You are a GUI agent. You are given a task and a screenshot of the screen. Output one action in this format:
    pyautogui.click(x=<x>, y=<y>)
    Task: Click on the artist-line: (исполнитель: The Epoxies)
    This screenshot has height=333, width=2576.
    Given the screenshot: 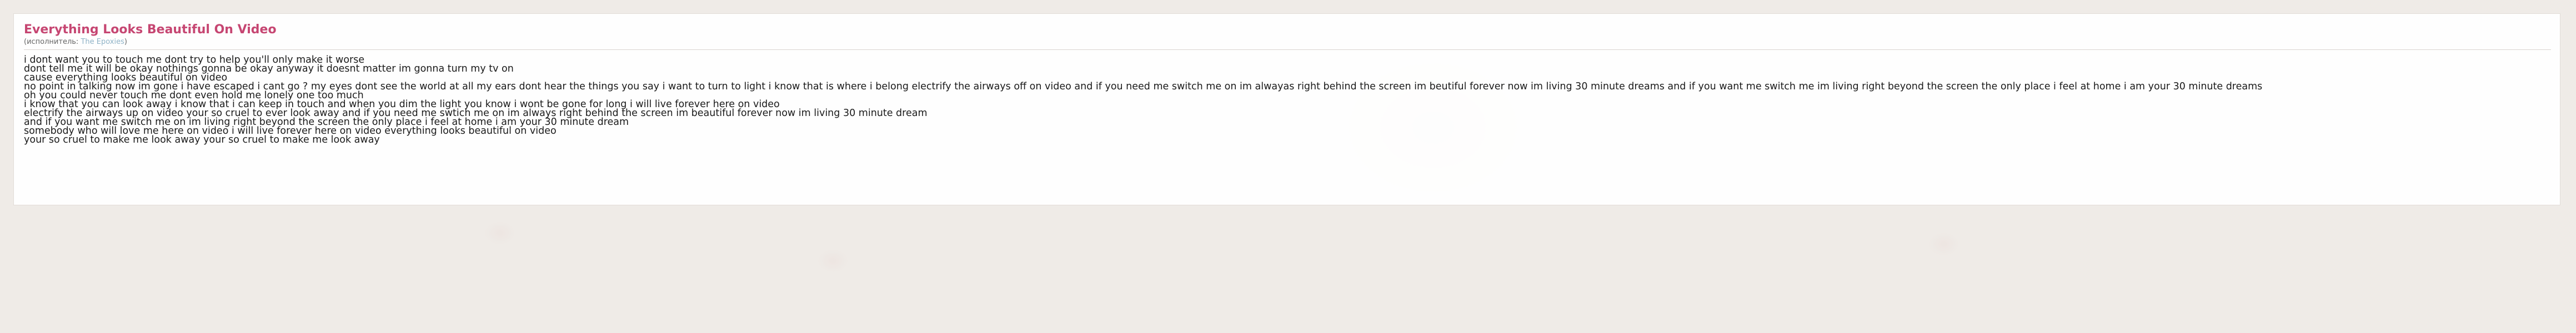 What is the action you would take?
    pyautogui.click(x=1287, y=42)
    